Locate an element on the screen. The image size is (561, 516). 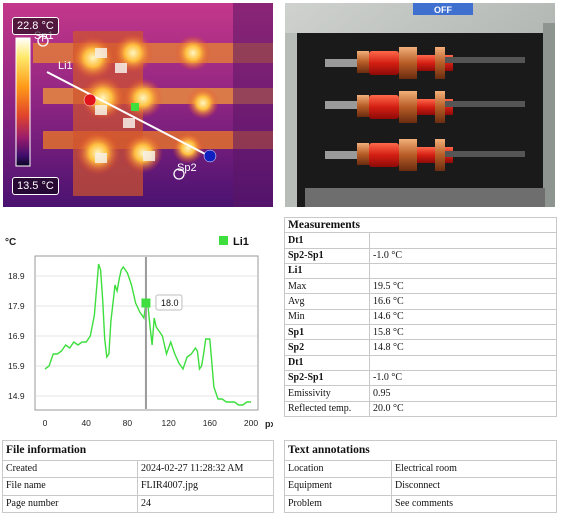
row-label: Sp2 is located at coordinates (327, 347).